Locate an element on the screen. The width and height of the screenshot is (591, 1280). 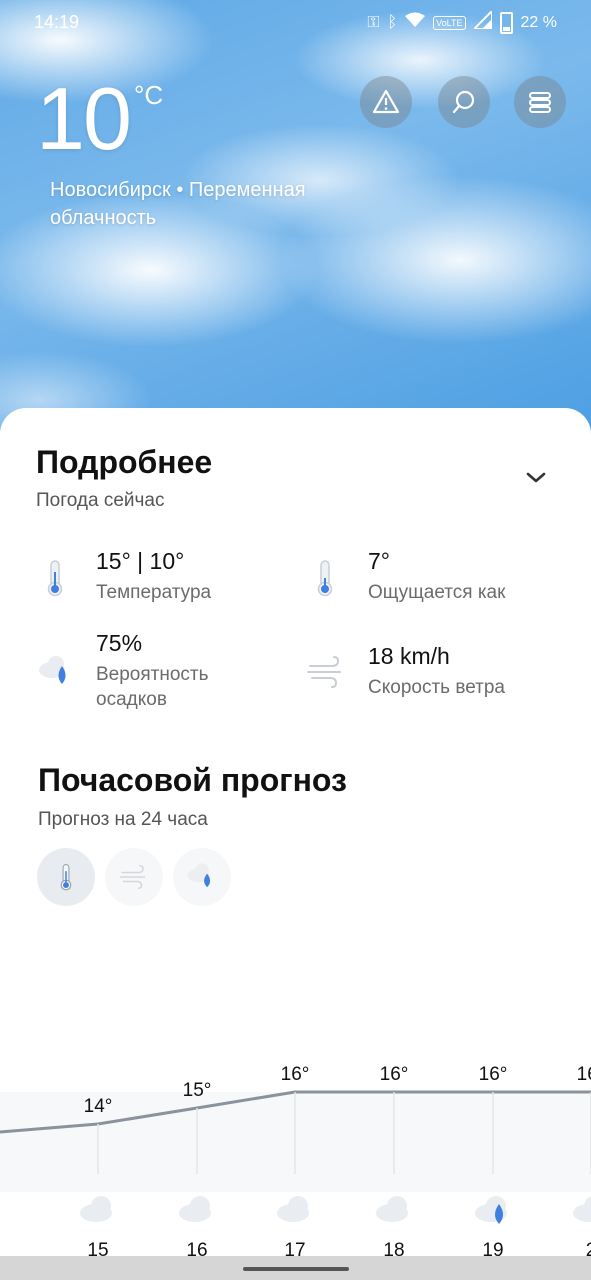
gesture-pill is located at coordinates (296, 1269).